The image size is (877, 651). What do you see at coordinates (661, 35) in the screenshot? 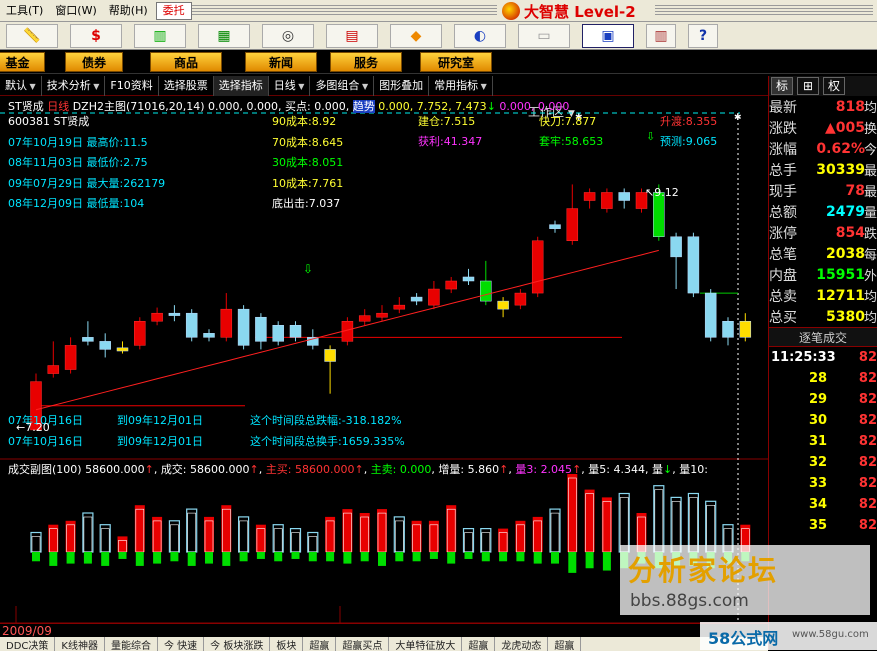
I see `books-icon-button: ▥` at bounding box center [661, 35].